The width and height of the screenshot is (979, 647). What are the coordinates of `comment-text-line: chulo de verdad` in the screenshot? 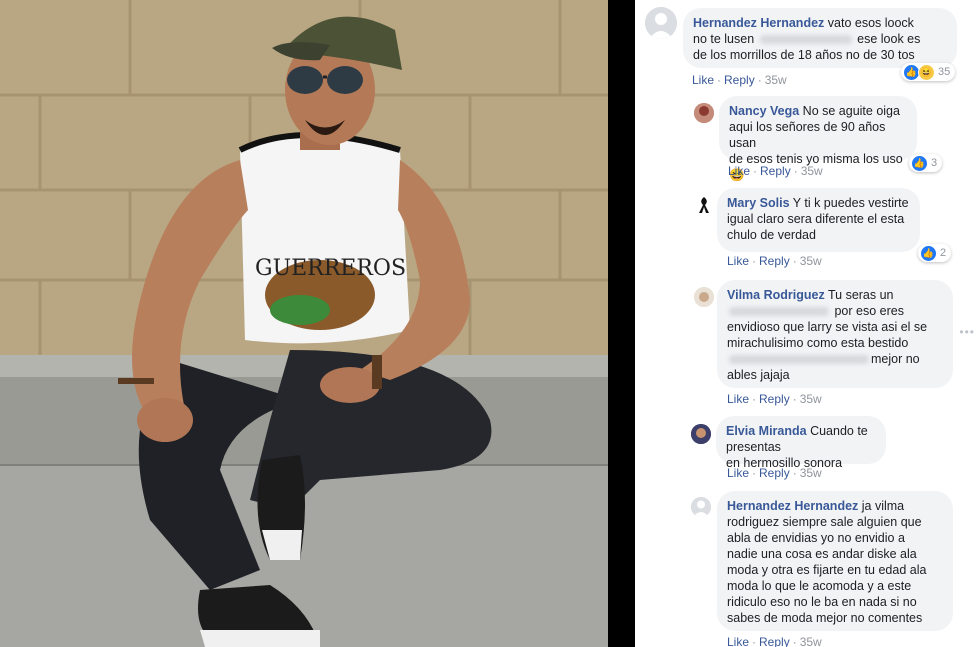 It's located at (771, 235).